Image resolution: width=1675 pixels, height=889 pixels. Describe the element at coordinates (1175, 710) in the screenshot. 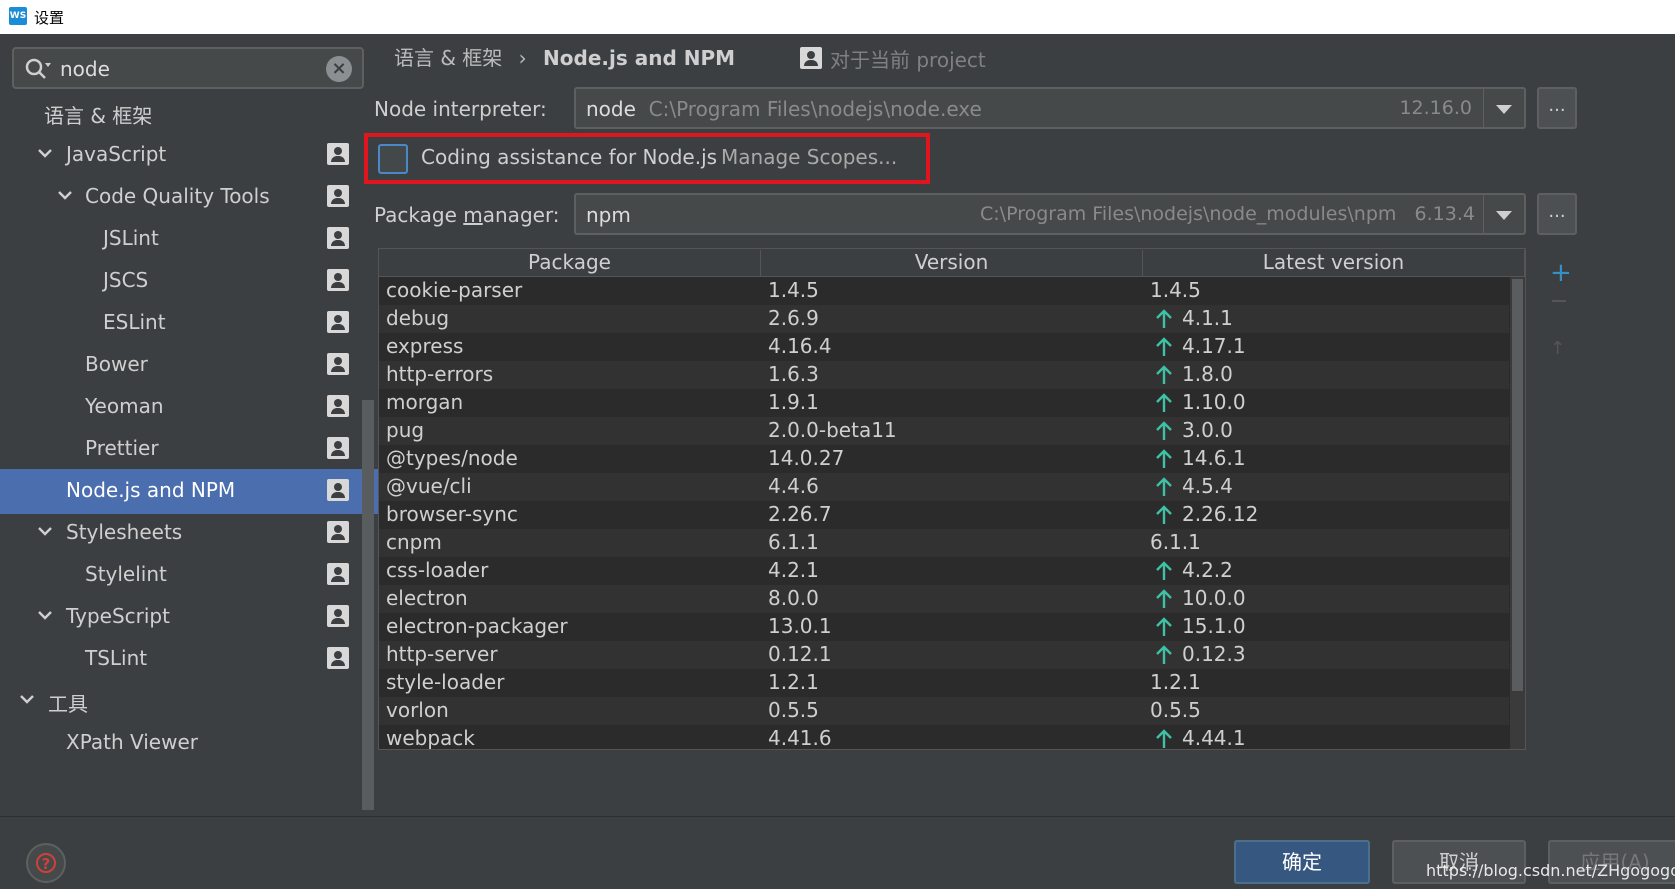

I see `package-latest-version-cell: 0.5.5` at that location.